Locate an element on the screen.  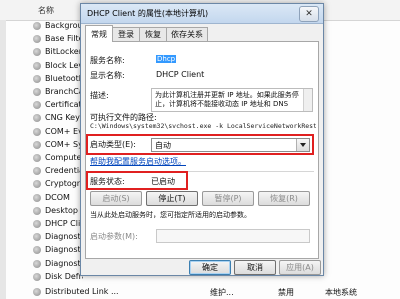
tab-logon: 登录 is located at coordinates (126, 34).